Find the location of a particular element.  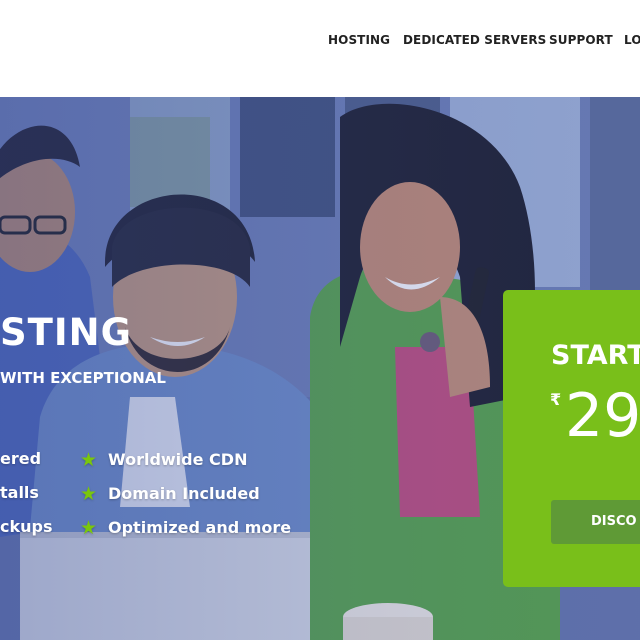

feature-item: ★ Worldwide CDN is located at coordinates (163, 460).